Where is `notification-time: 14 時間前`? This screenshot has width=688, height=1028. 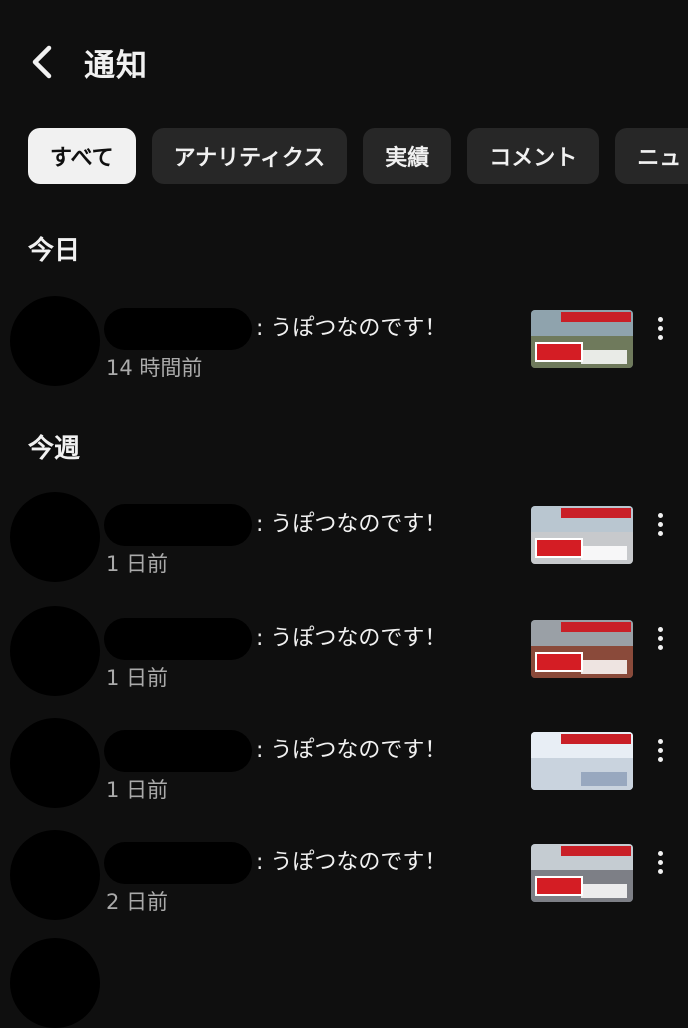 notification-time: 14 時間前 is located at coordinates (154, 368).